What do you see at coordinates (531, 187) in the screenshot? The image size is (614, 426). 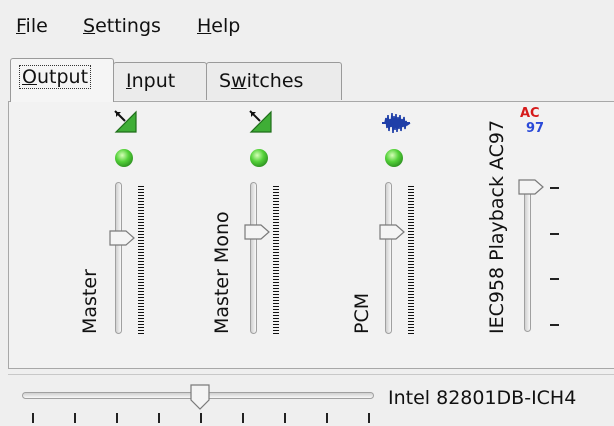 I see `switch-slider-thumb` at bounding box center [531, 187].